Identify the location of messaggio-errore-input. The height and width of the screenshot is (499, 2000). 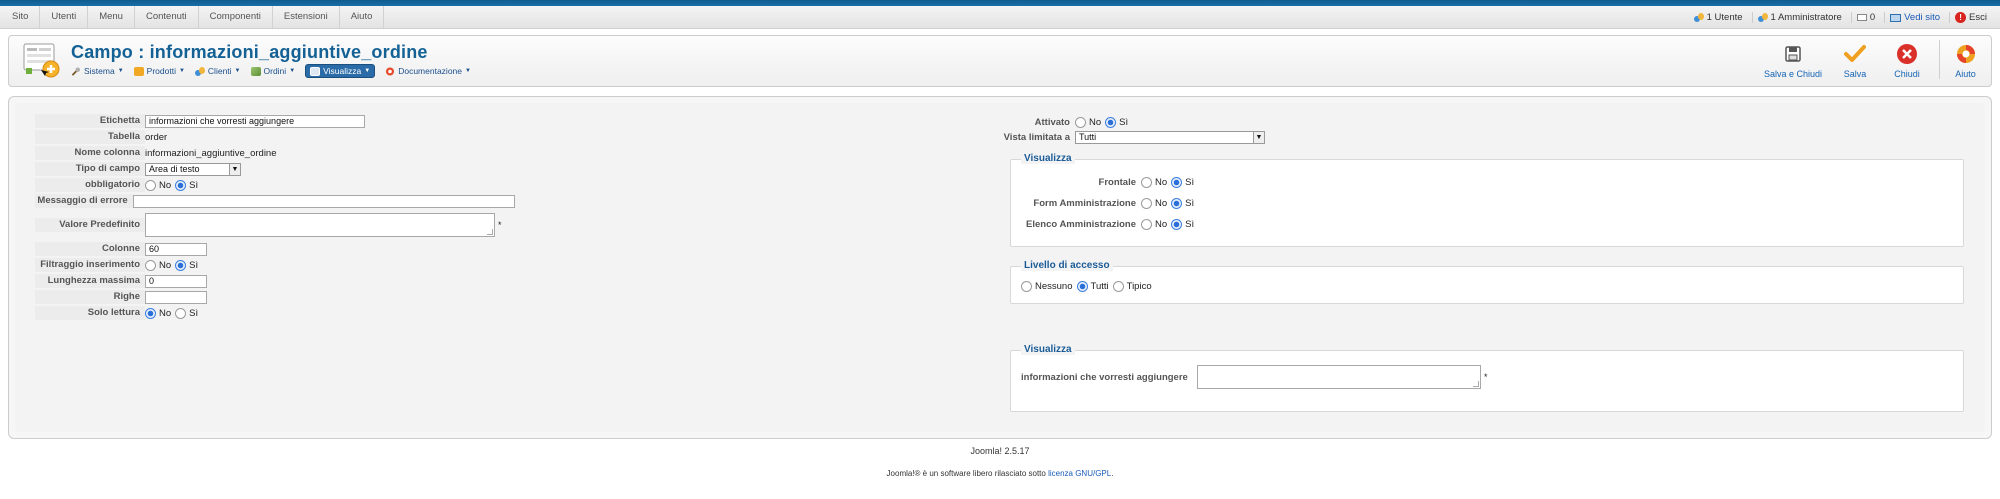
(323, 201).